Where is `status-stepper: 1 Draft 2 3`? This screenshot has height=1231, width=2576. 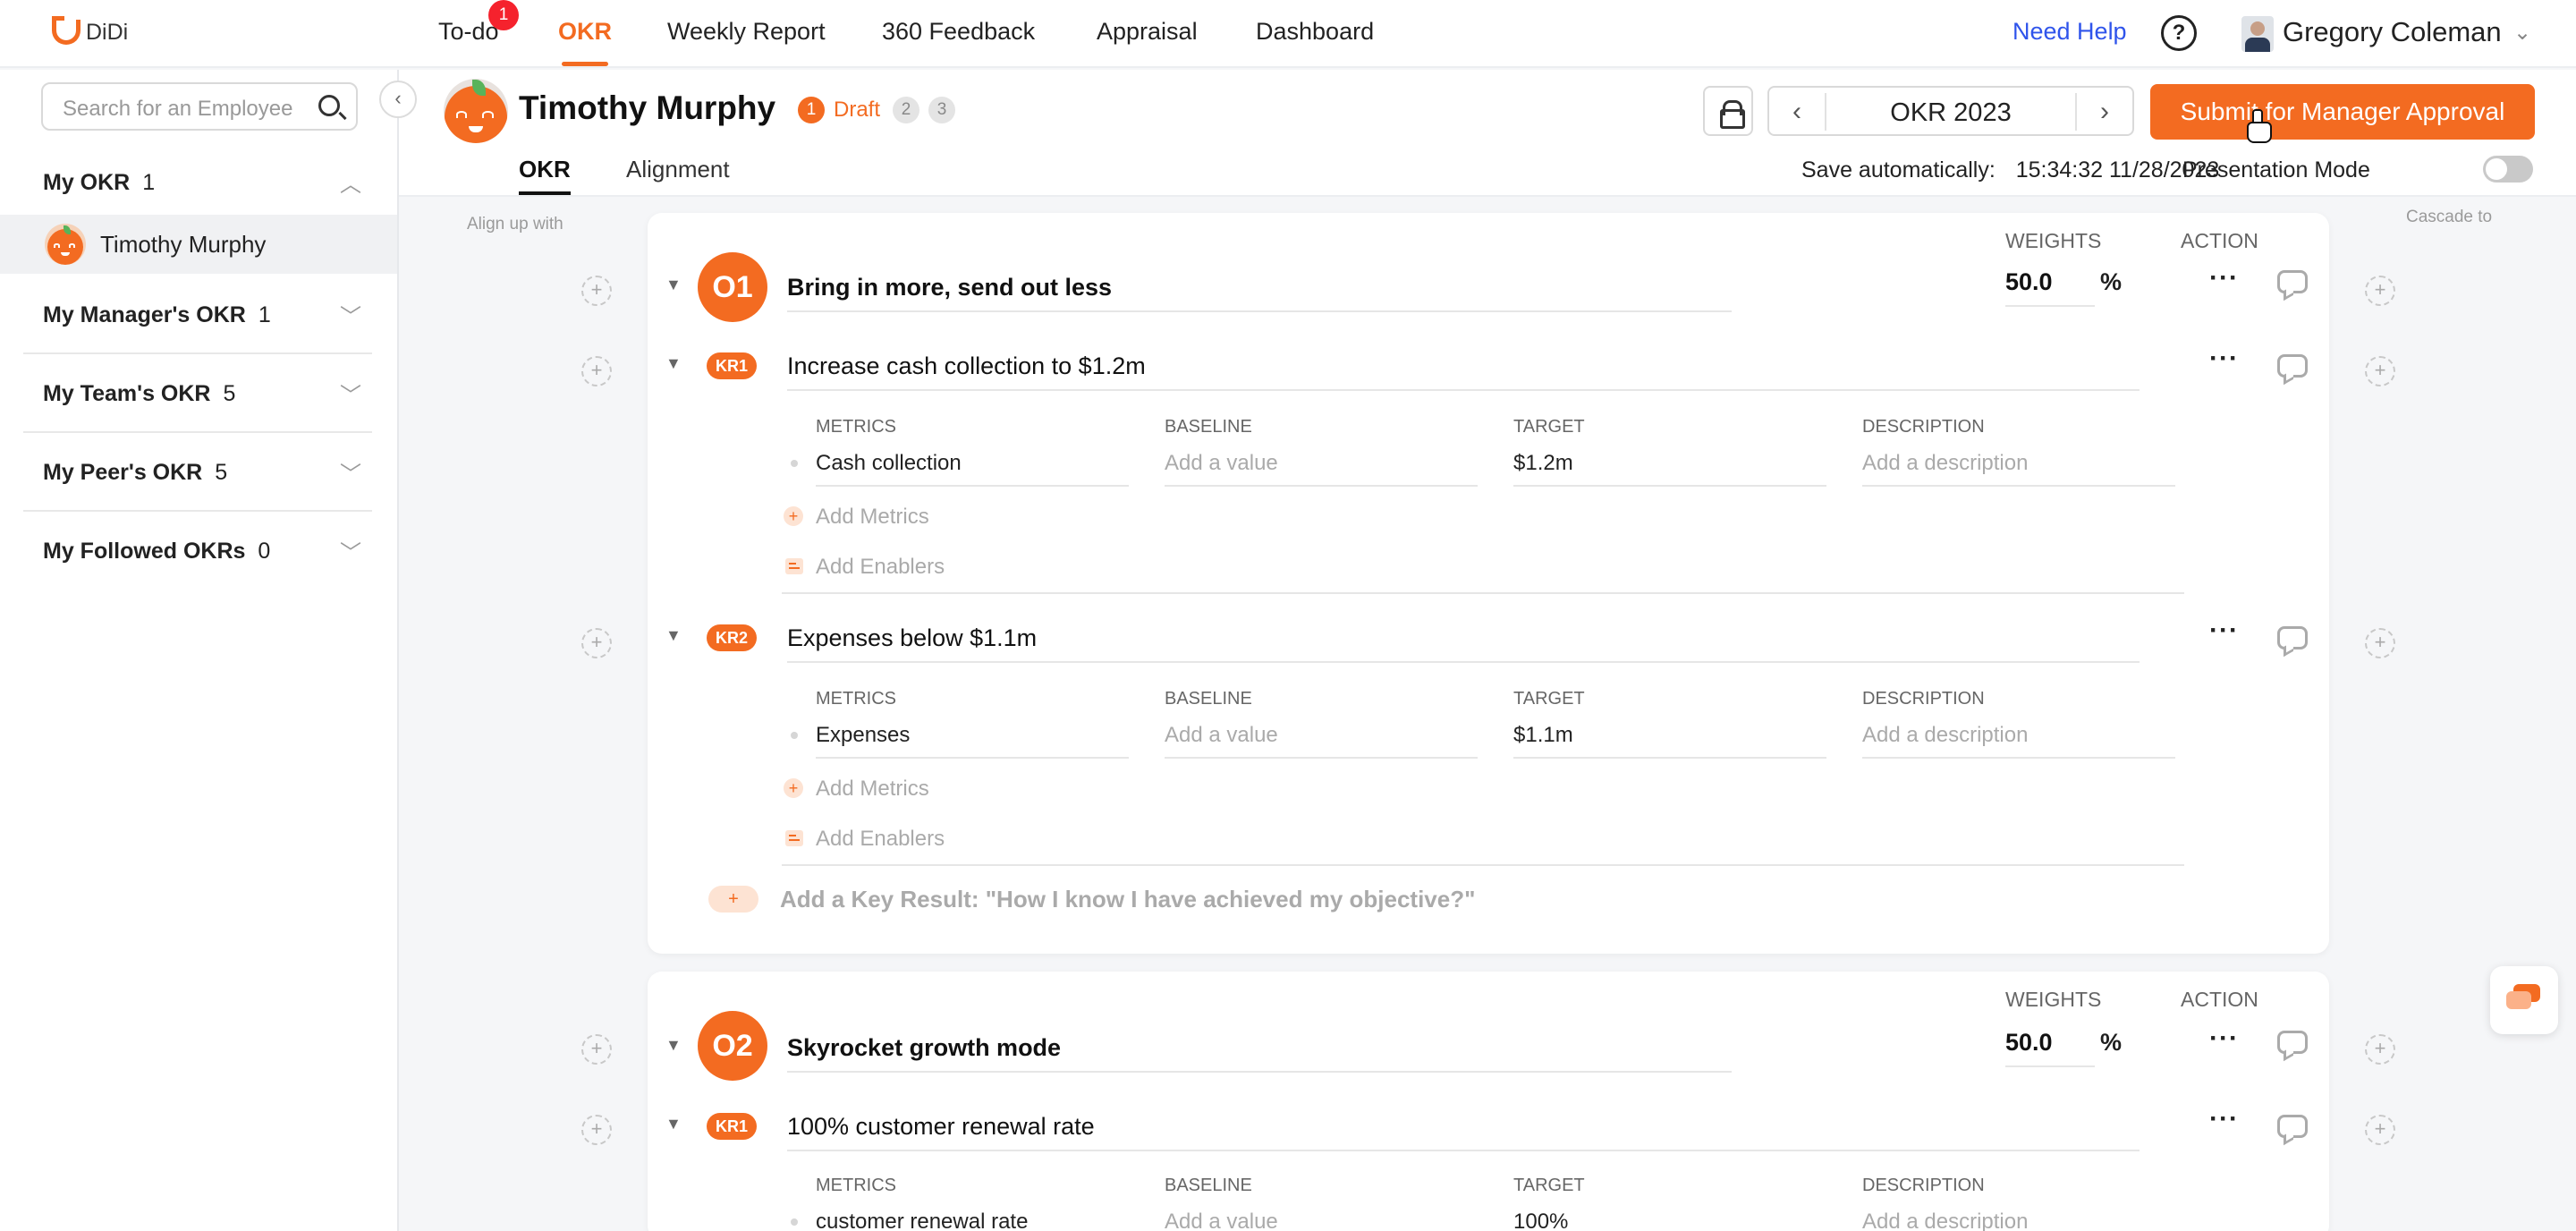 status-stepper: 1 Draft 2 3 is located at coordinates (877, 110).